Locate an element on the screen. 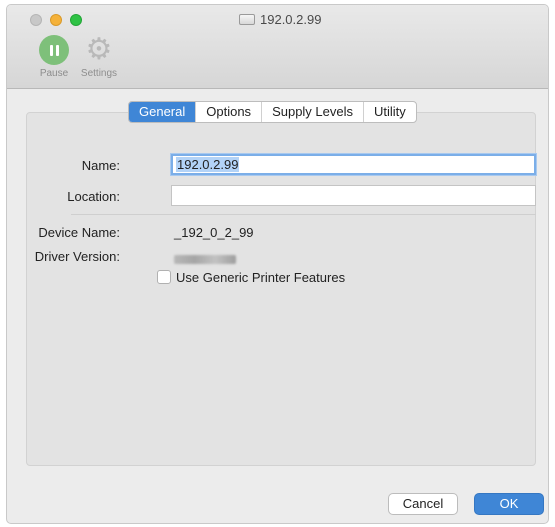 Image resolution: width=555 pixels, height=527 pixels. driver-version-value is located at coordinates (205, 259).